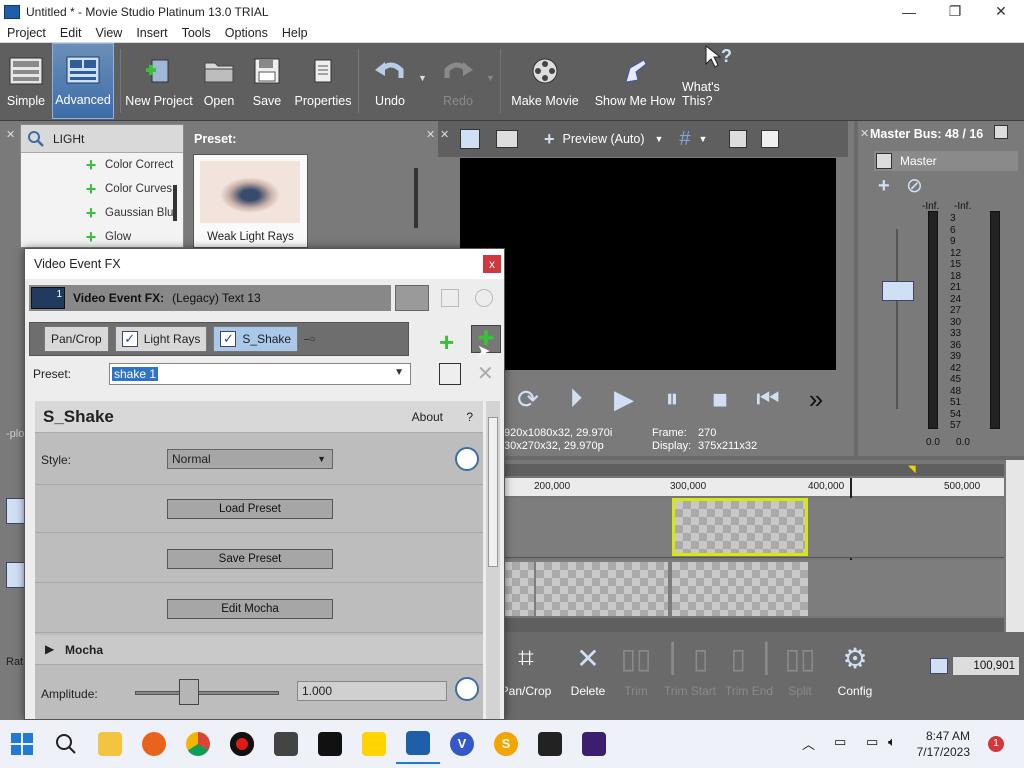  What do you see at coordinates (259, 650) in the screenshot?
I see `mocha-section: ▶ Mocha` at bounding box center [259, 650].